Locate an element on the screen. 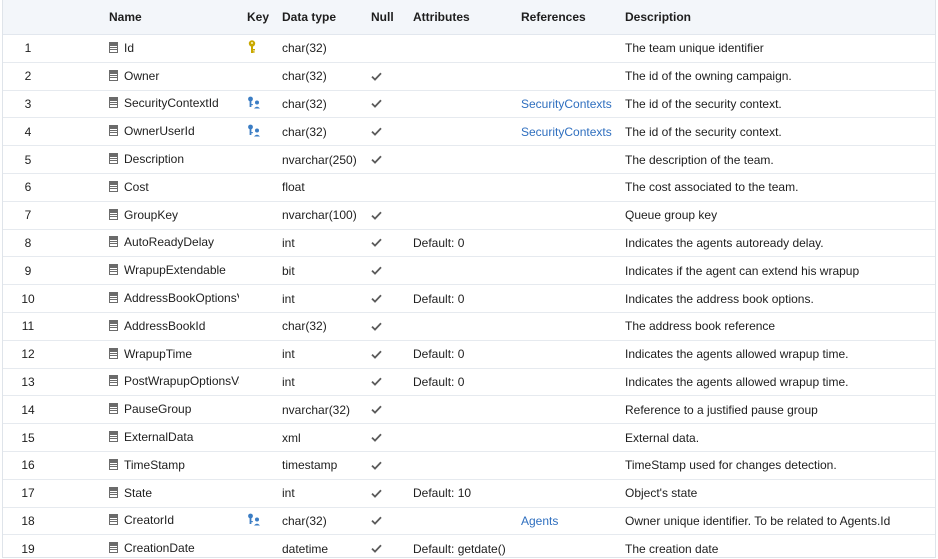 The image size is (938, 559). header-name: Name is located at coordinates (141, 17).